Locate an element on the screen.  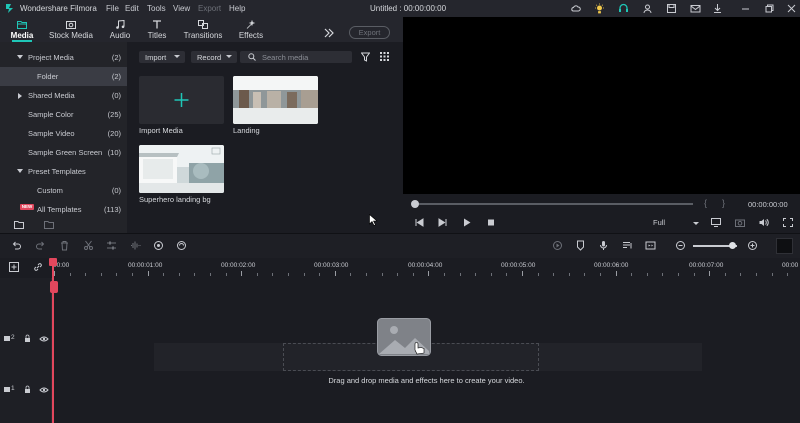
volume-icon is located at coordinates (764, 222).